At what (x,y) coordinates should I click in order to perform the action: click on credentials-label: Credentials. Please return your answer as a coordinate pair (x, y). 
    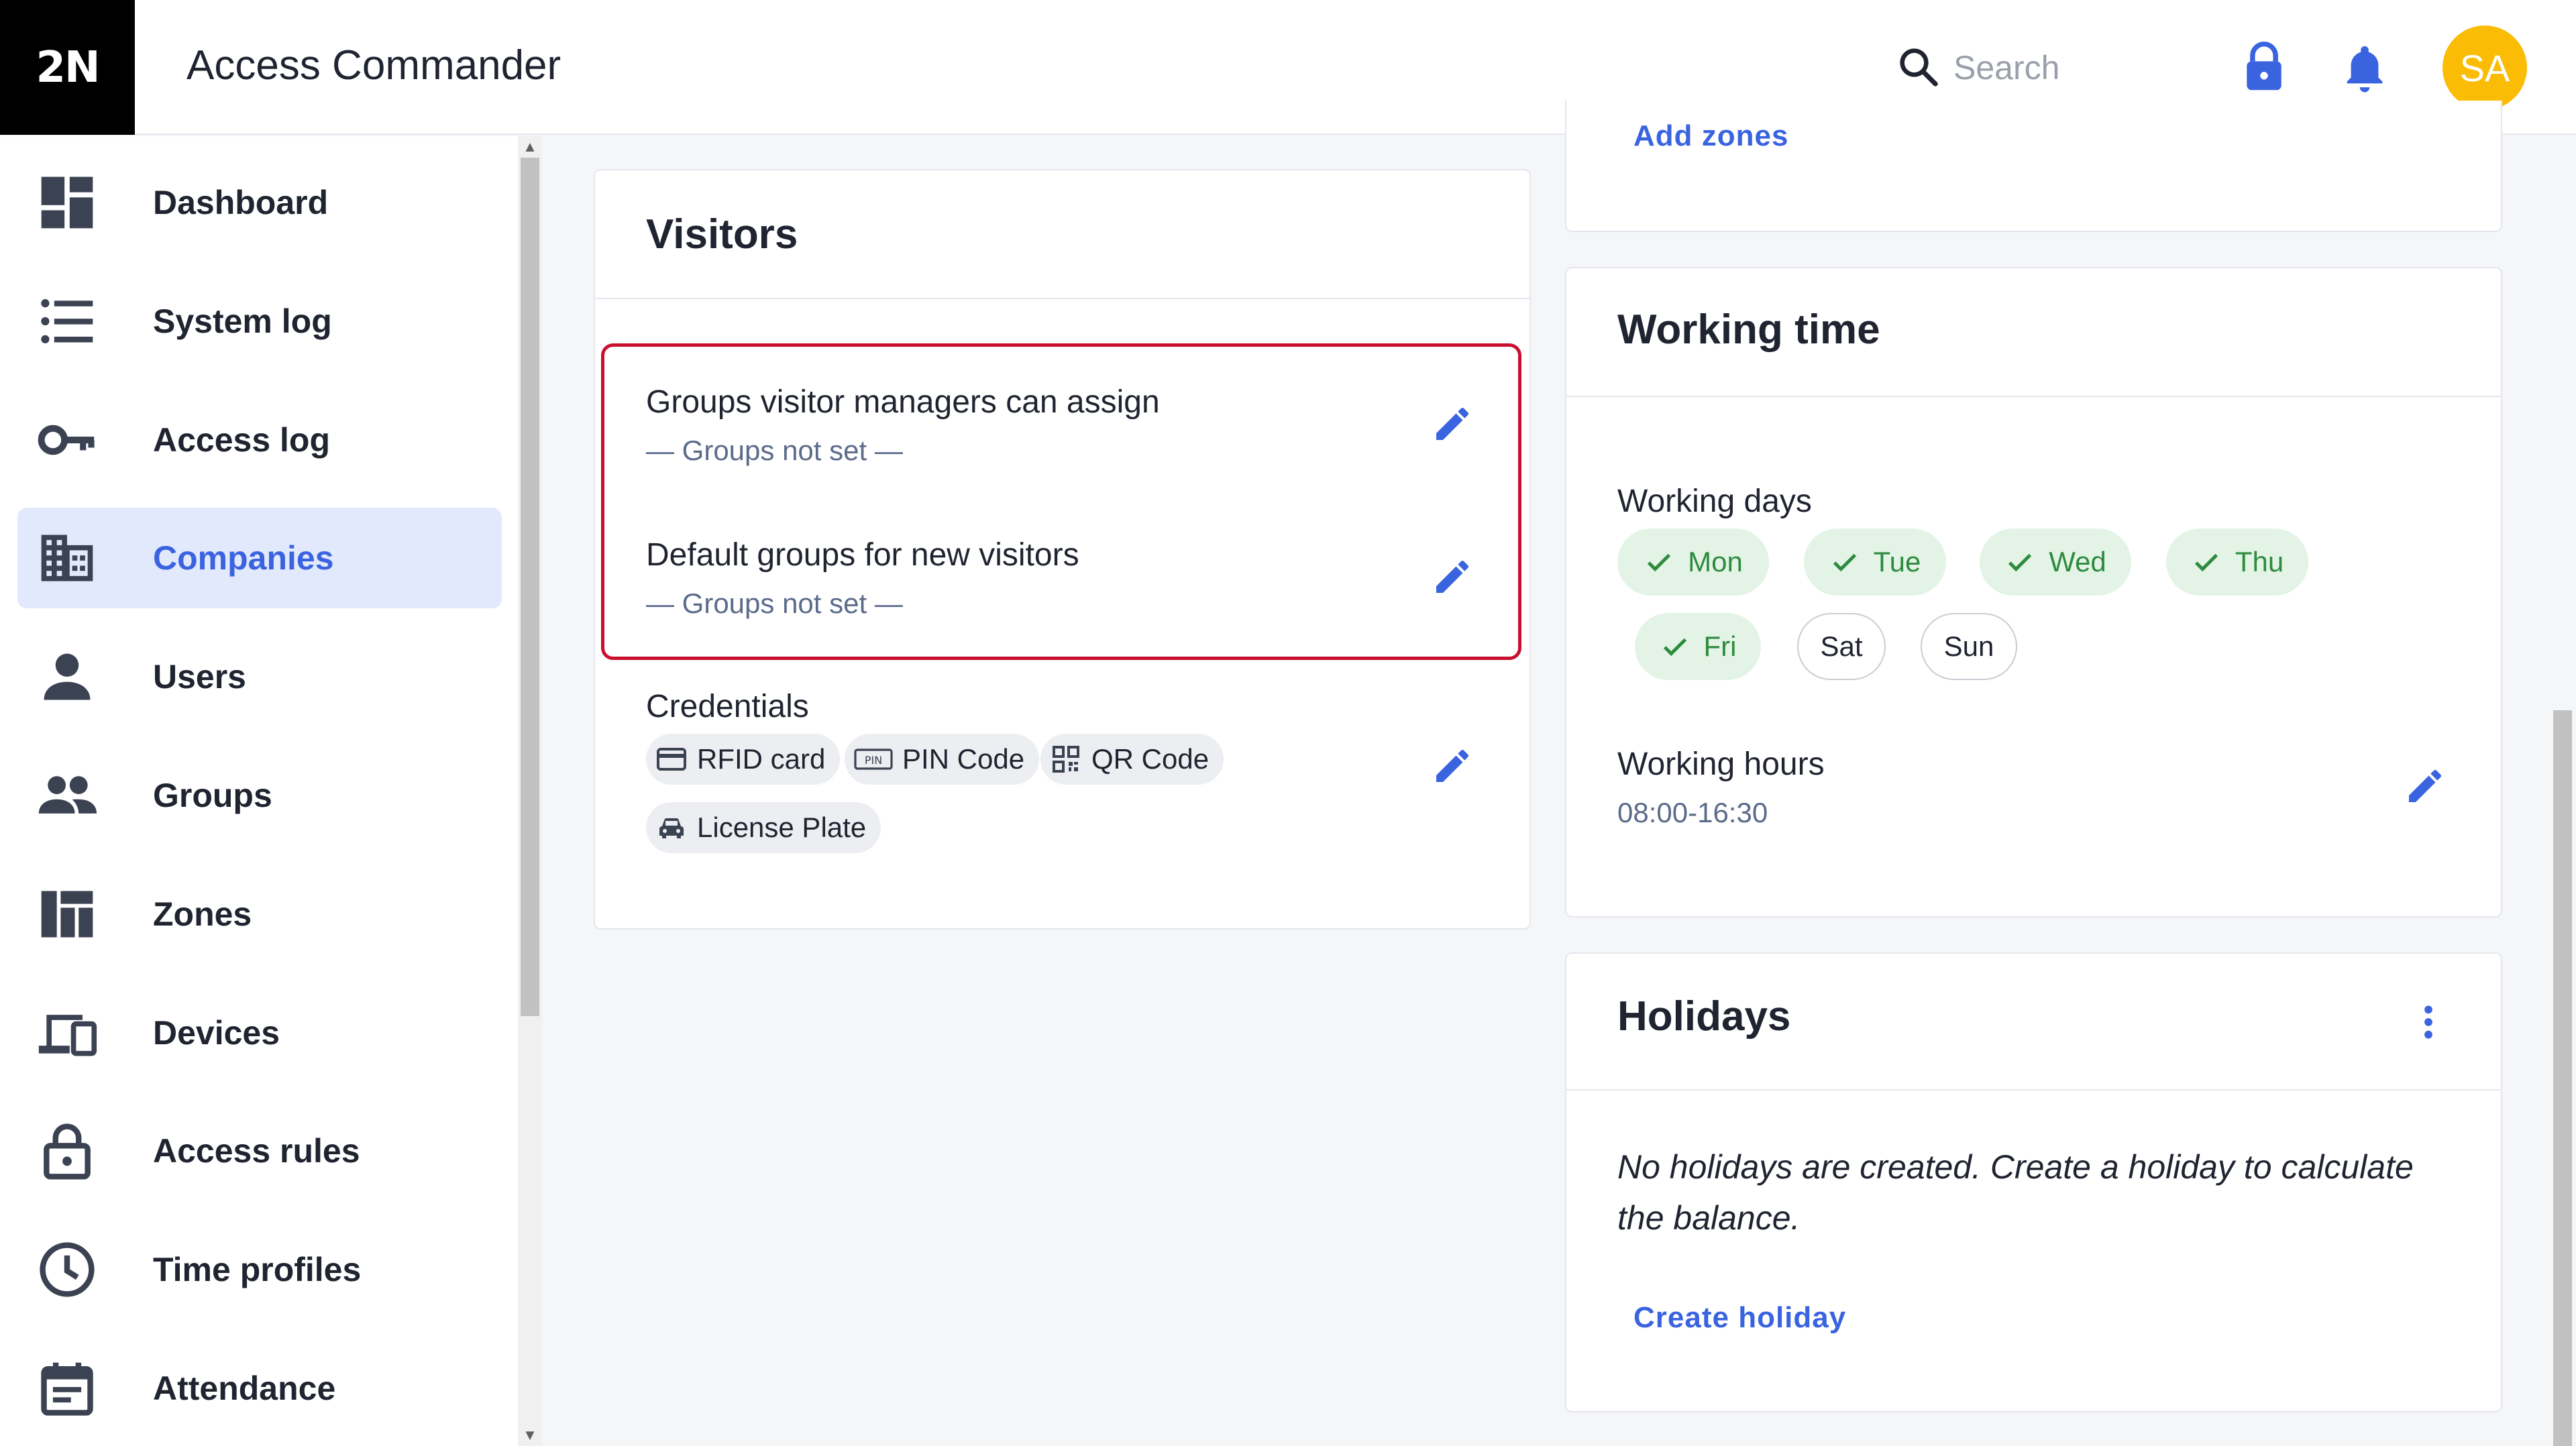
    Looking at the image, I should click on (727, 706).